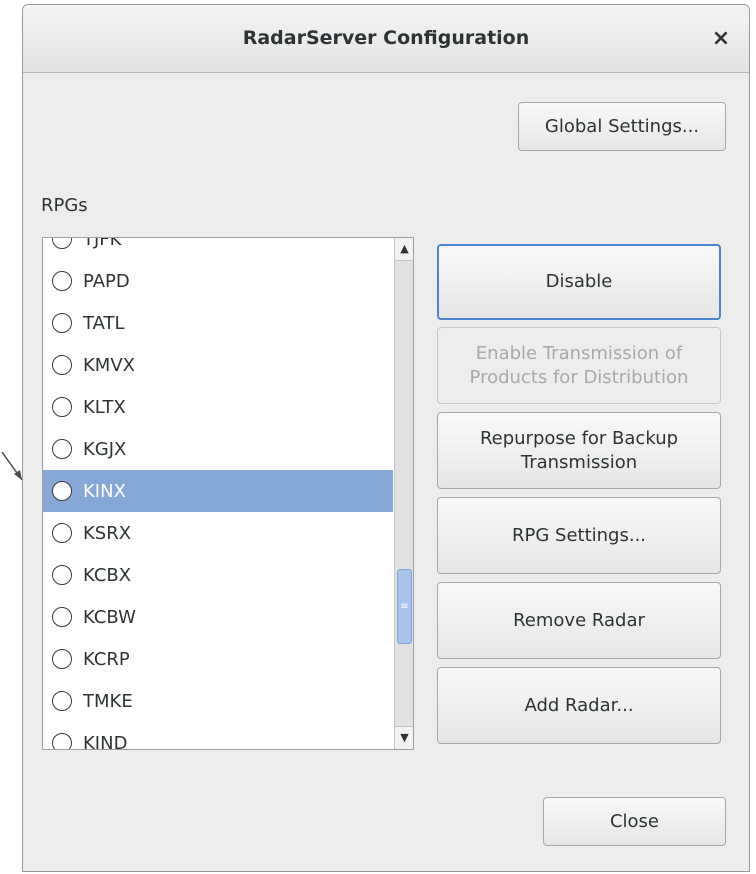 The width and height of the screenshot is (756, 874). Describe the element at coordinates (104, 491) in the screenshot. I see `rpg-item-label: KINX` at that location.